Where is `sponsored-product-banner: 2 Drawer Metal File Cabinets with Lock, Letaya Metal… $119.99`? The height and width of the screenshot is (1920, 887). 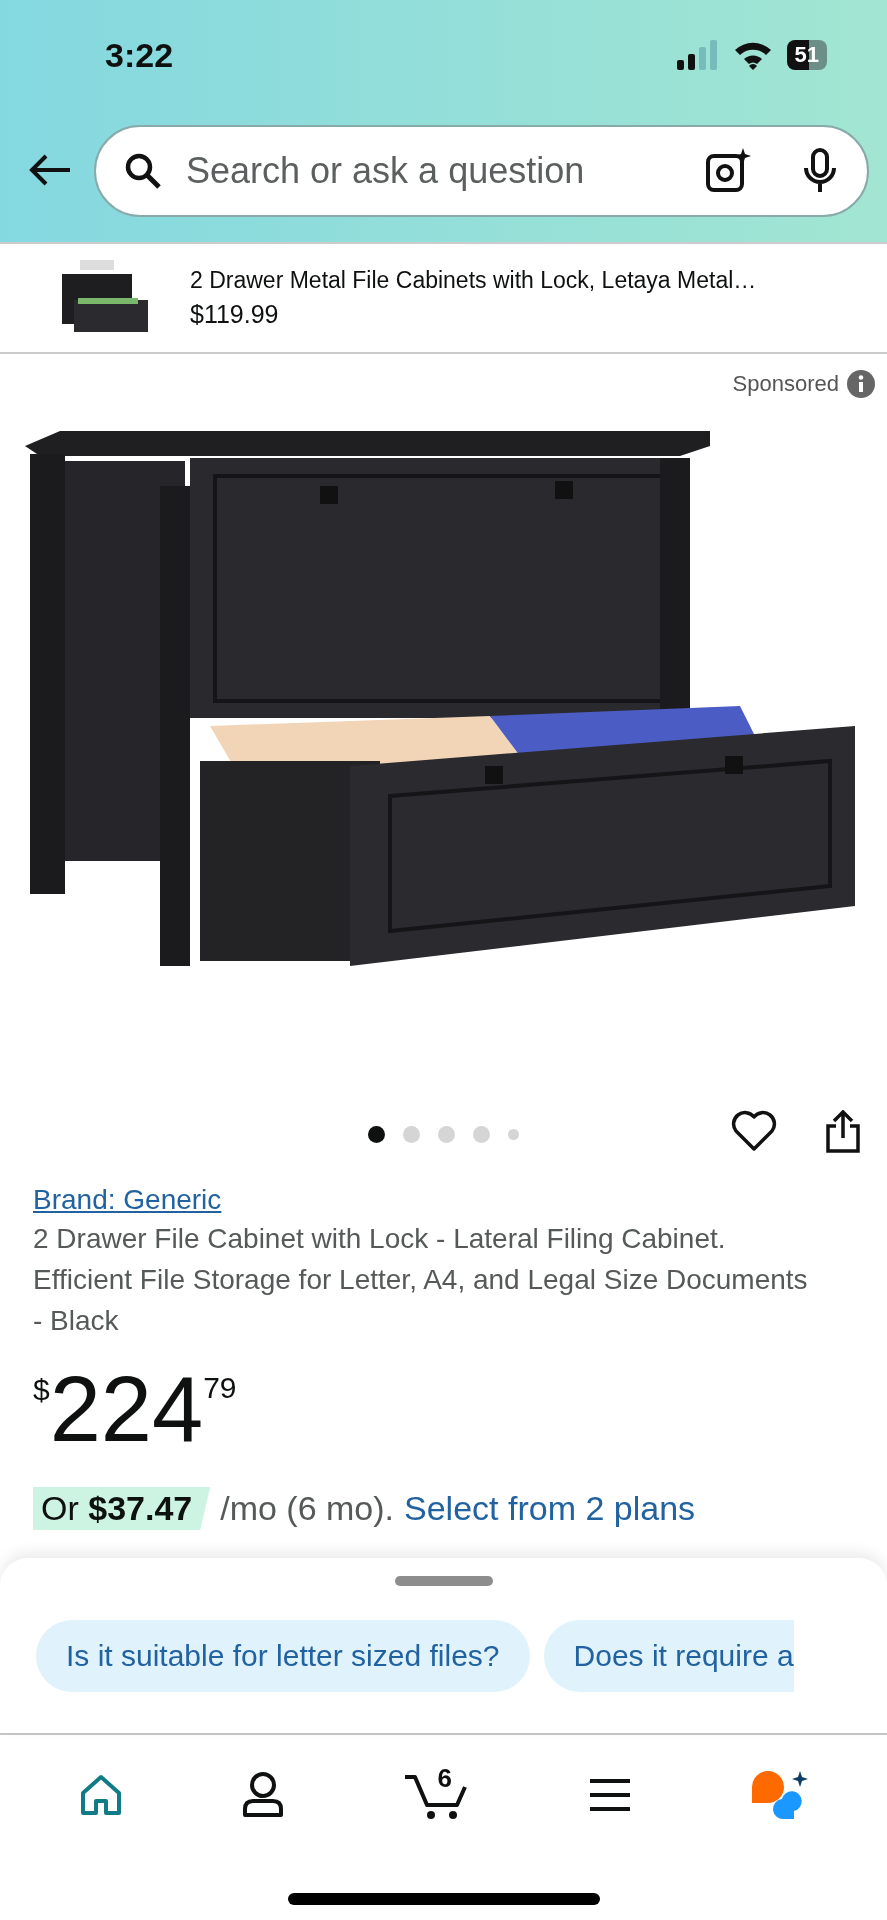 sponsored-product-banner: 2 Drawer Metal File Cabinets with Lock, Letaya Metal… $119.99 is located at coordinates (443, 298).